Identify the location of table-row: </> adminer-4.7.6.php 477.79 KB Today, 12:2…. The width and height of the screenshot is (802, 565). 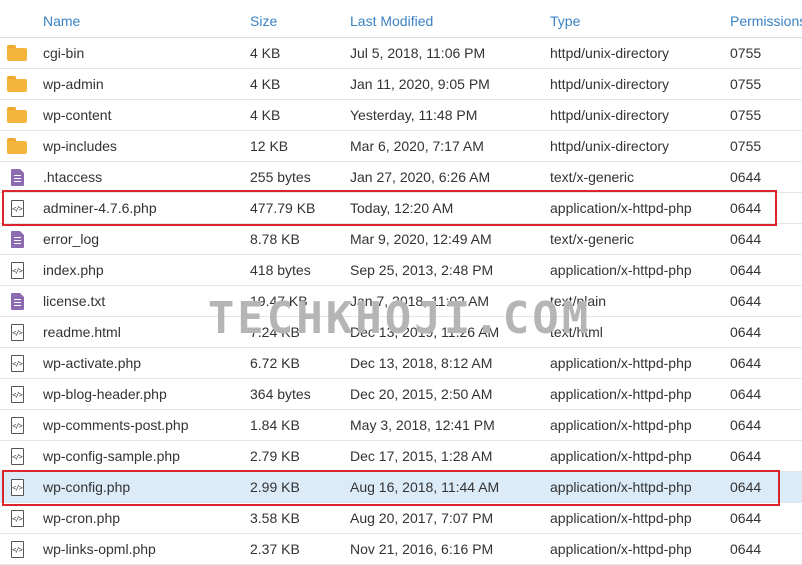
(401, 208).